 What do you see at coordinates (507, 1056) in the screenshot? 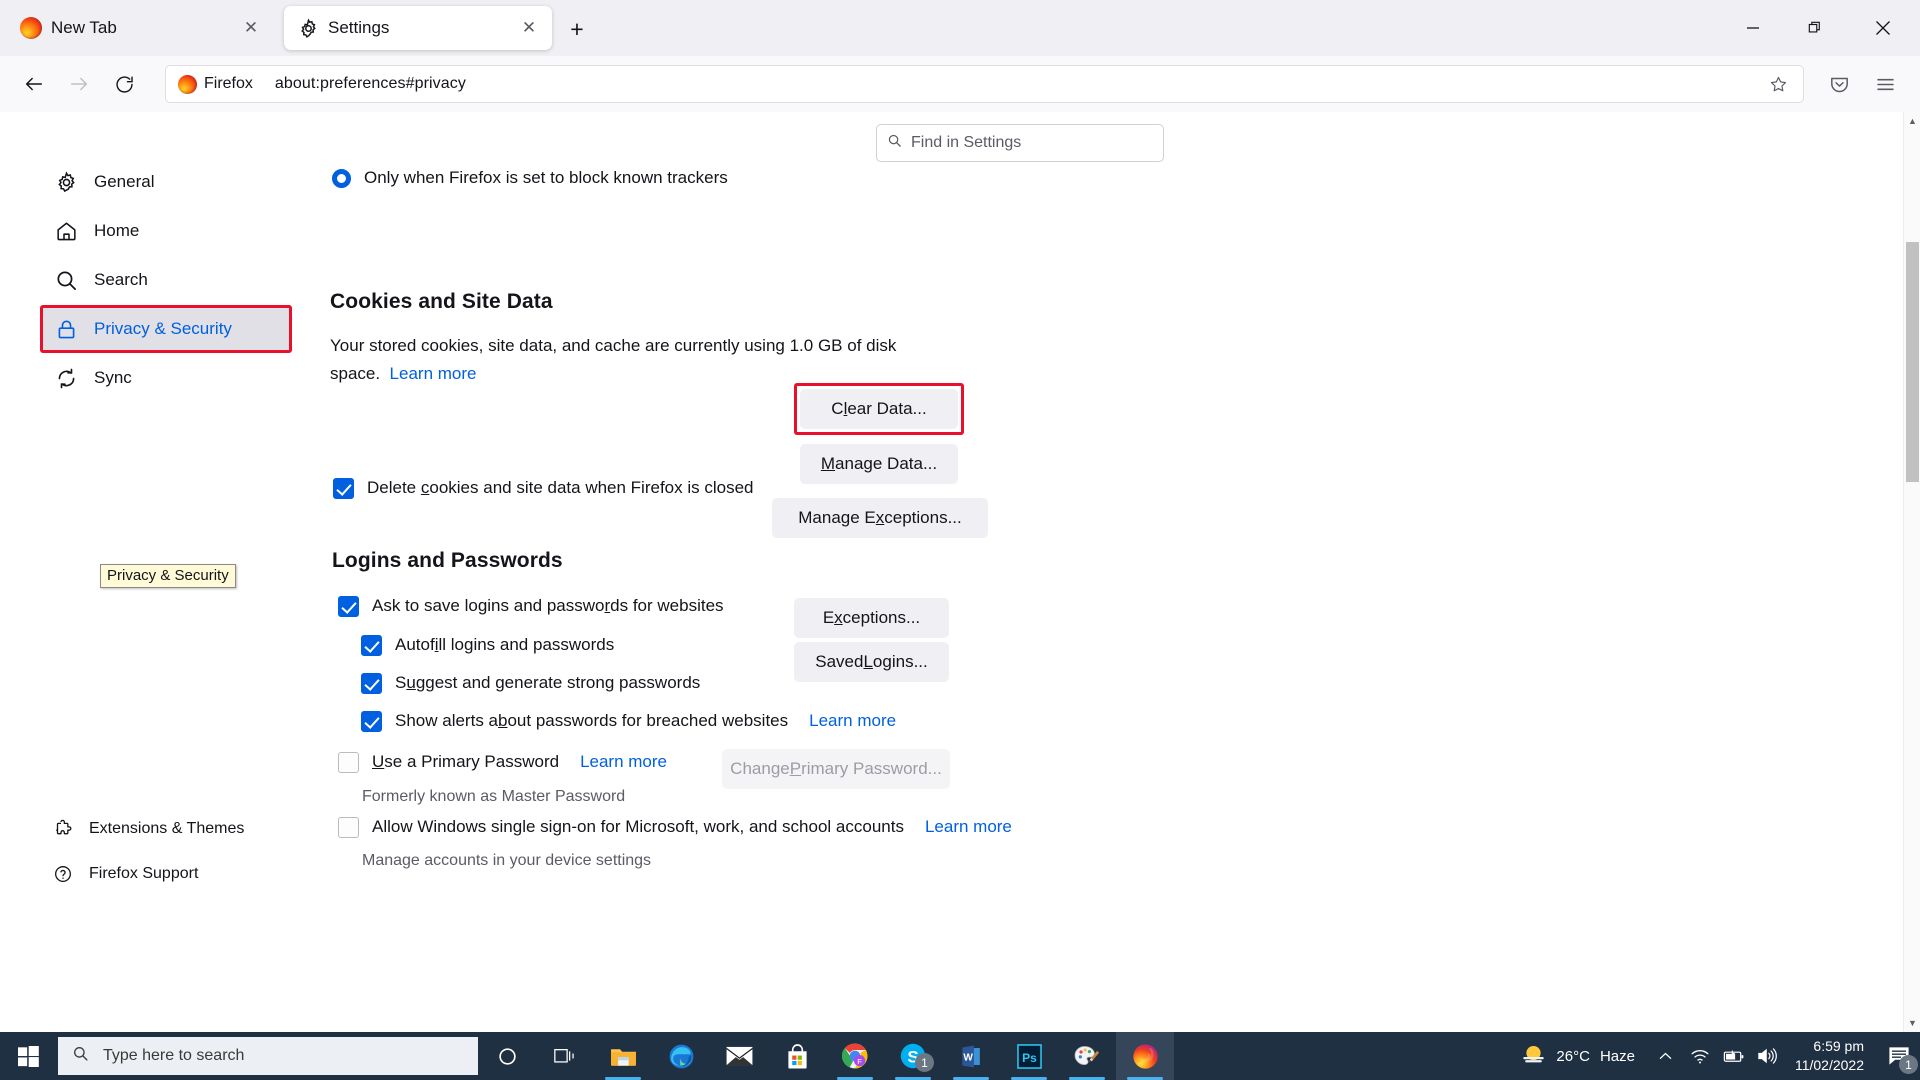
I see `cortana-icon` at bounding box center [507, 1056].